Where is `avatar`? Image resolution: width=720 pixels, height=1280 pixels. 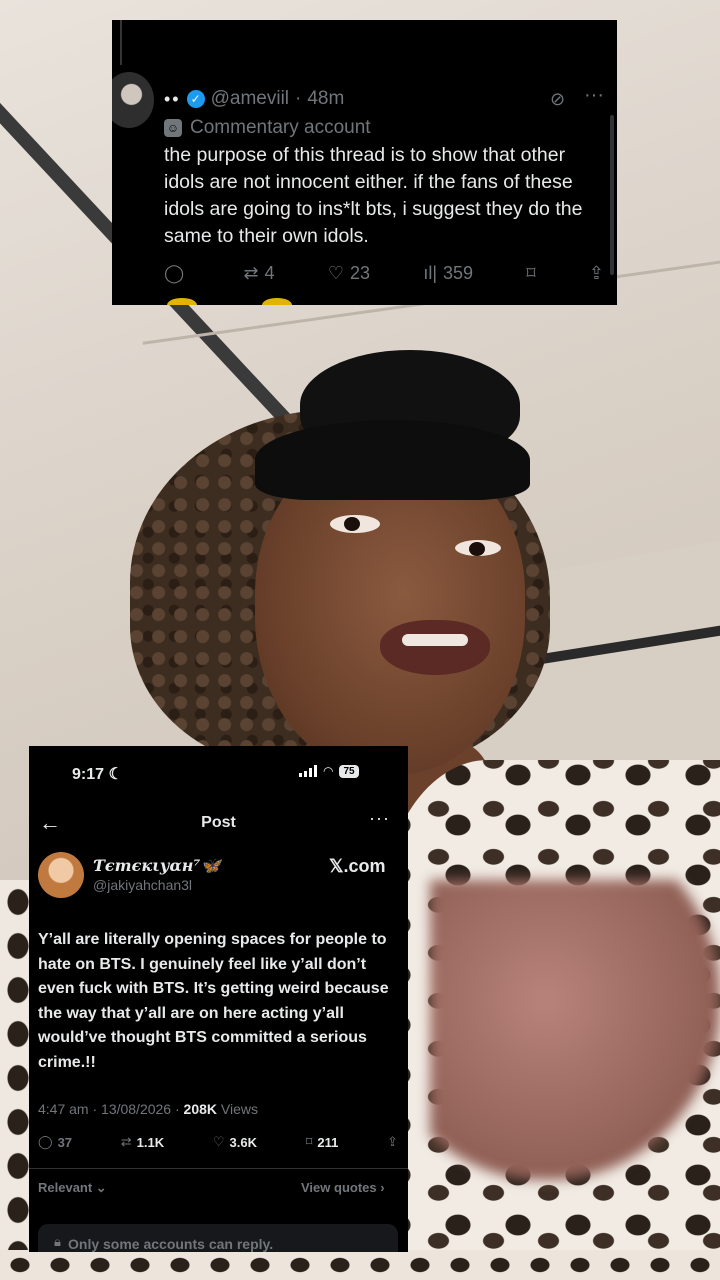 avatar is located at coordinates (133, 112).